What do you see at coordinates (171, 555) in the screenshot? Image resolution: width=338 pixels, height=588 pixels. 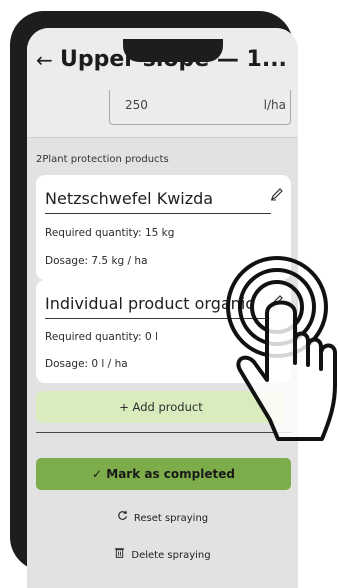 I see `delete-spraying-label: Delete spraying` at bounding box center [171, 555].